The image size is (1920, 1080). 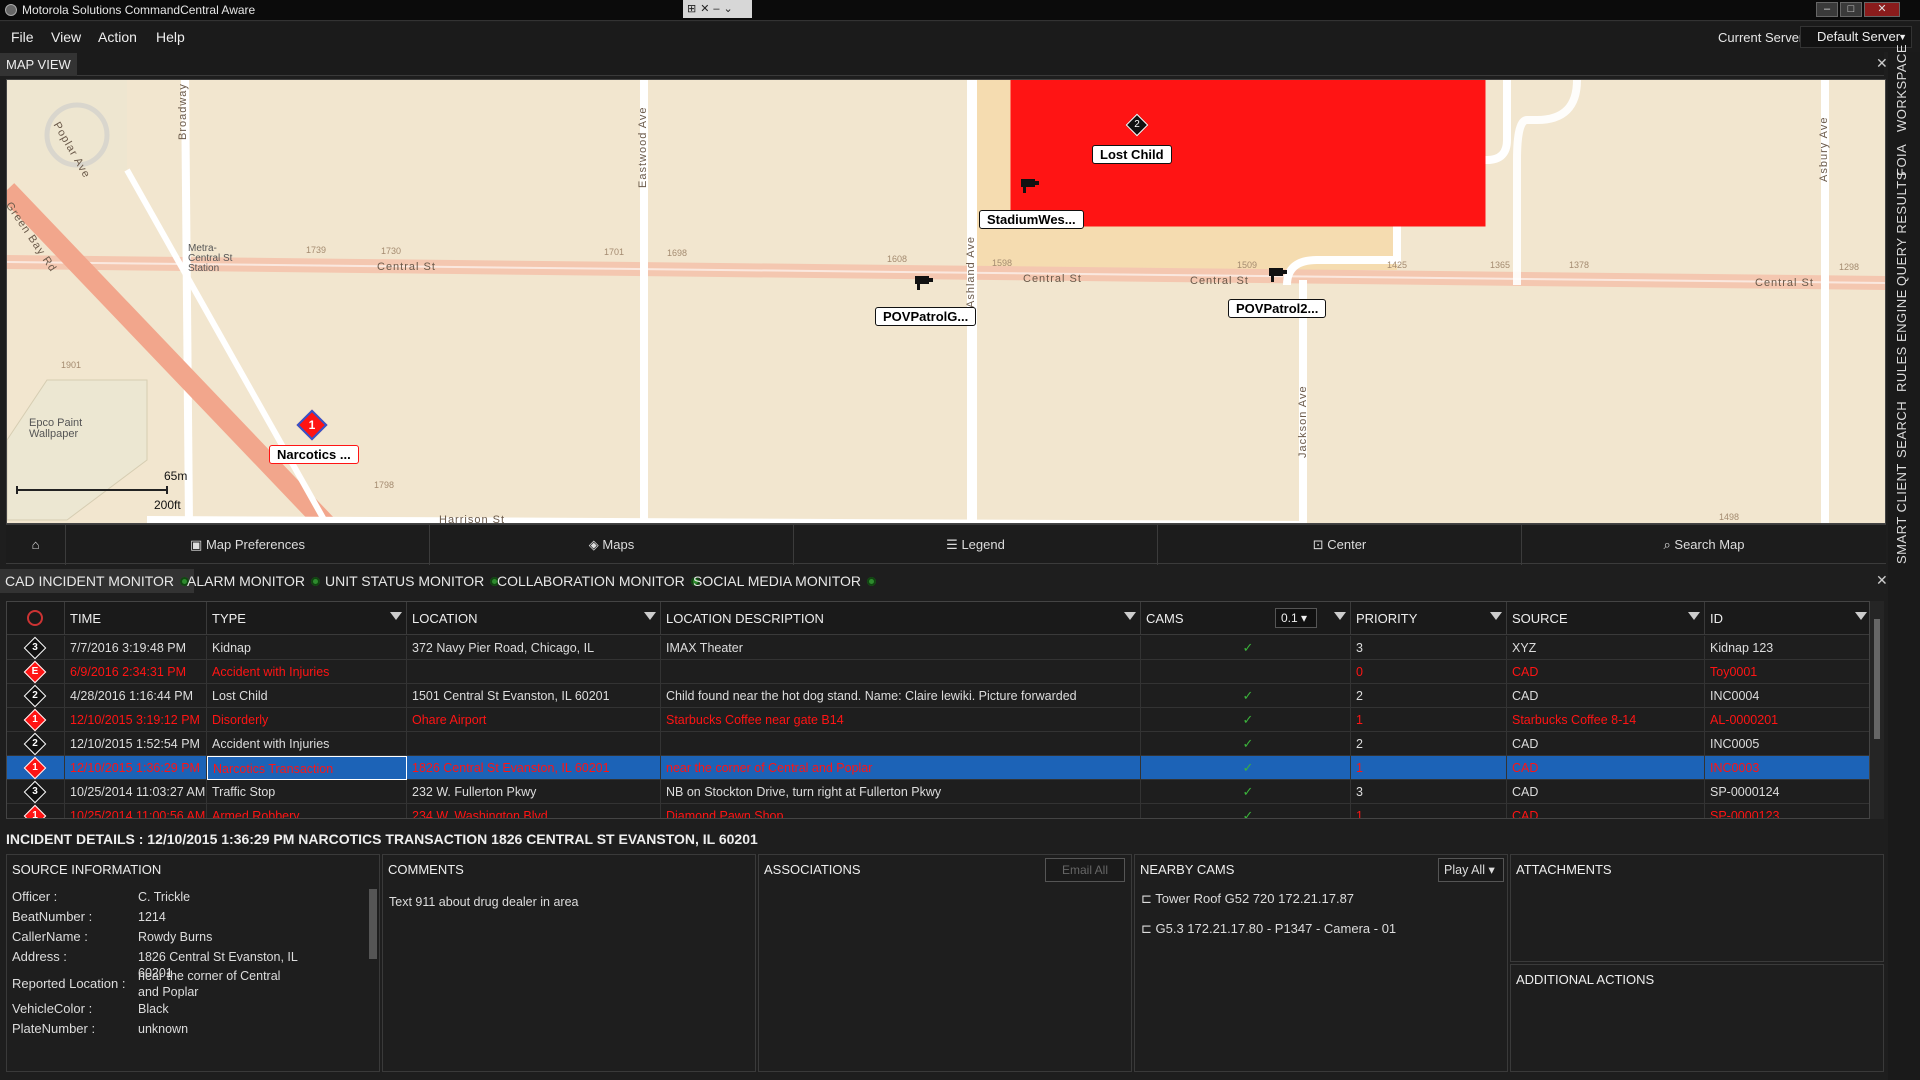 I want to click on header-source: SOURCE, so click(x=1606, y=618).